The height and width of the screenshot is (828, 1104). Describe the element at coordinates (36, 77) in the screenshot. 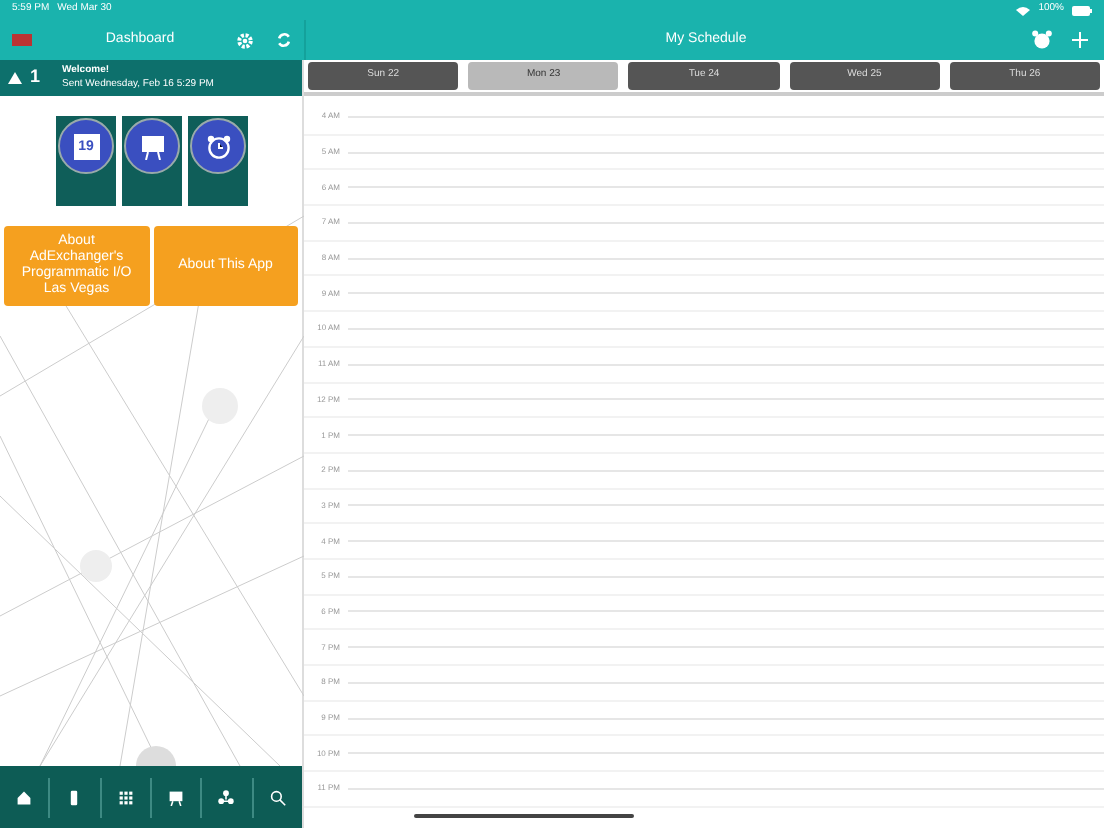

I see `notification-count: 1` at that location.